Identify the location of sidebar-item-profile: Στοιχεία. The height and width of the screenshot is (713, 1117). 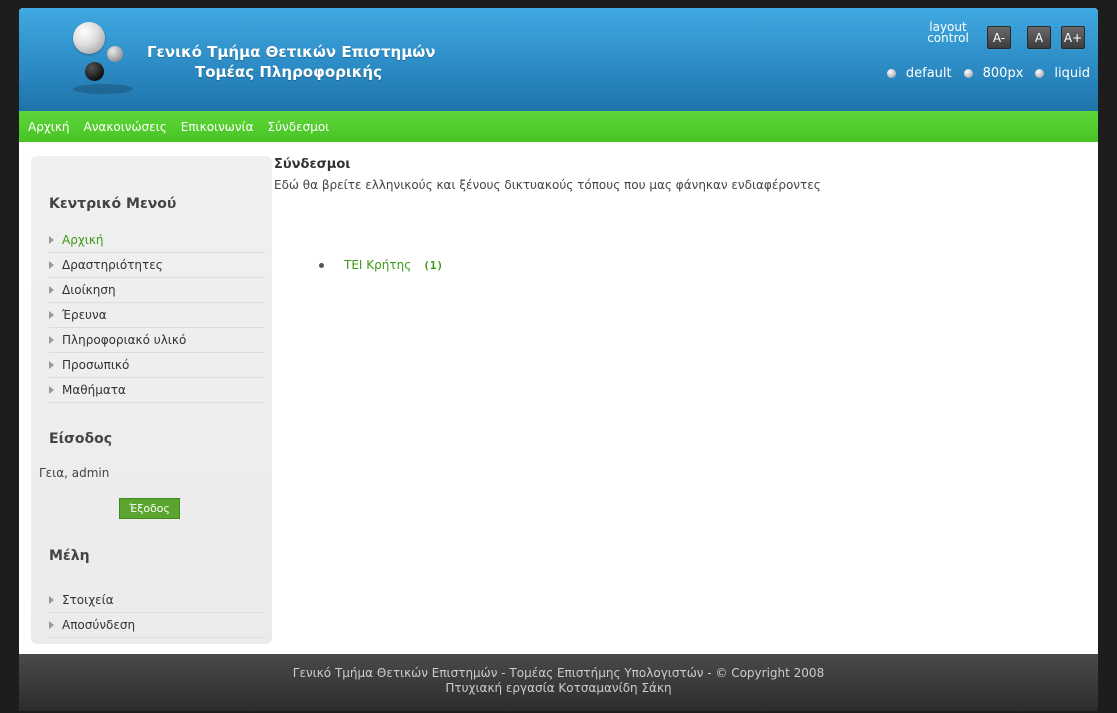
(157, 600).